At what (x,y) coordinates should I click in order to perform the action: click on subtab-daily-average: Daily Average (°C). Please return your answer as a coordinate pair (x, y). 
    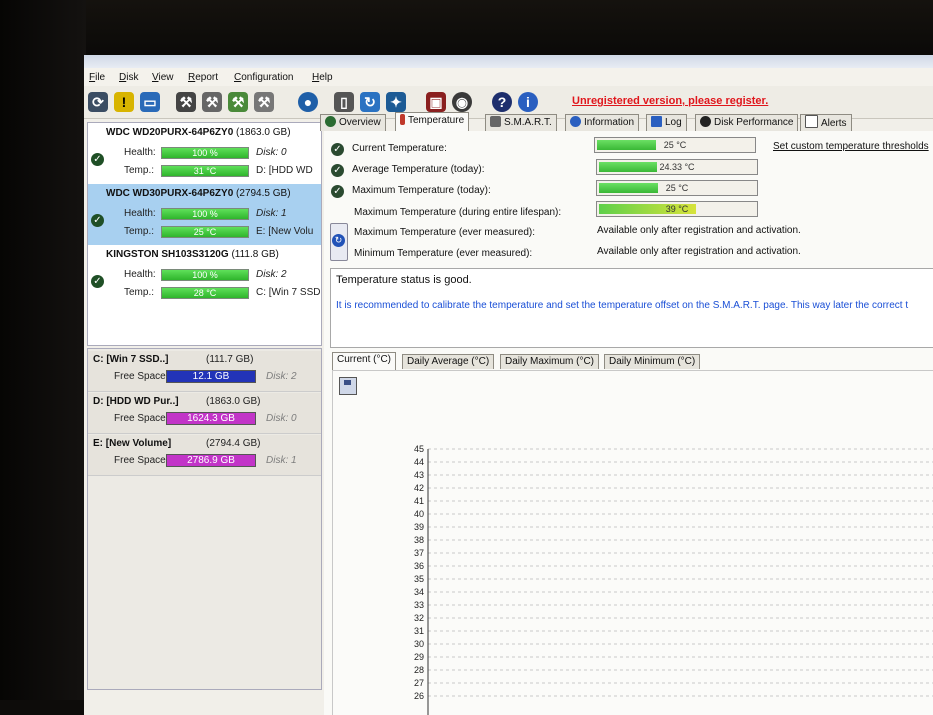
    Looking at the image, I should click on (448, 361).